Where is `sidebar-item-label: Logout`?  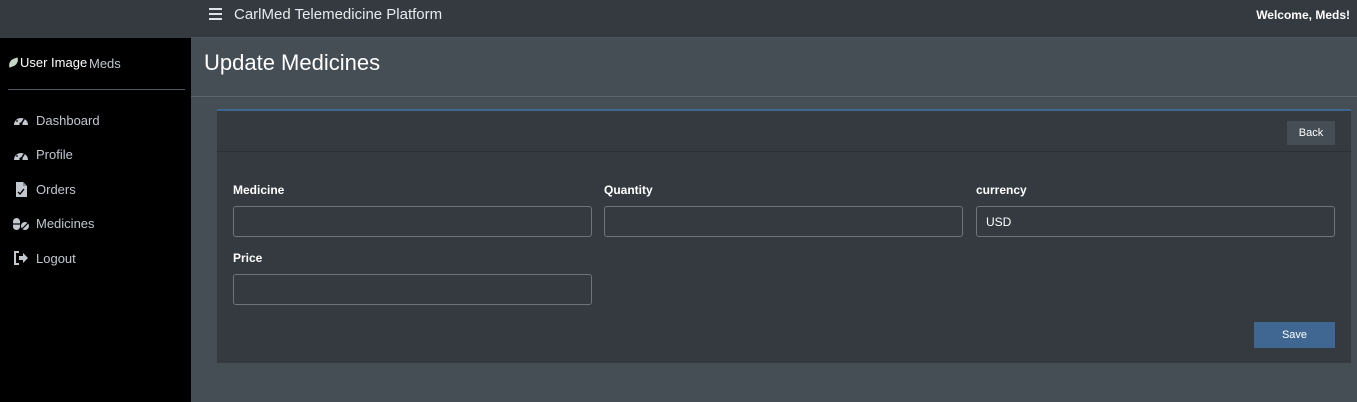 sidebar-item-label: Logout is located at coordinates (56, 258).